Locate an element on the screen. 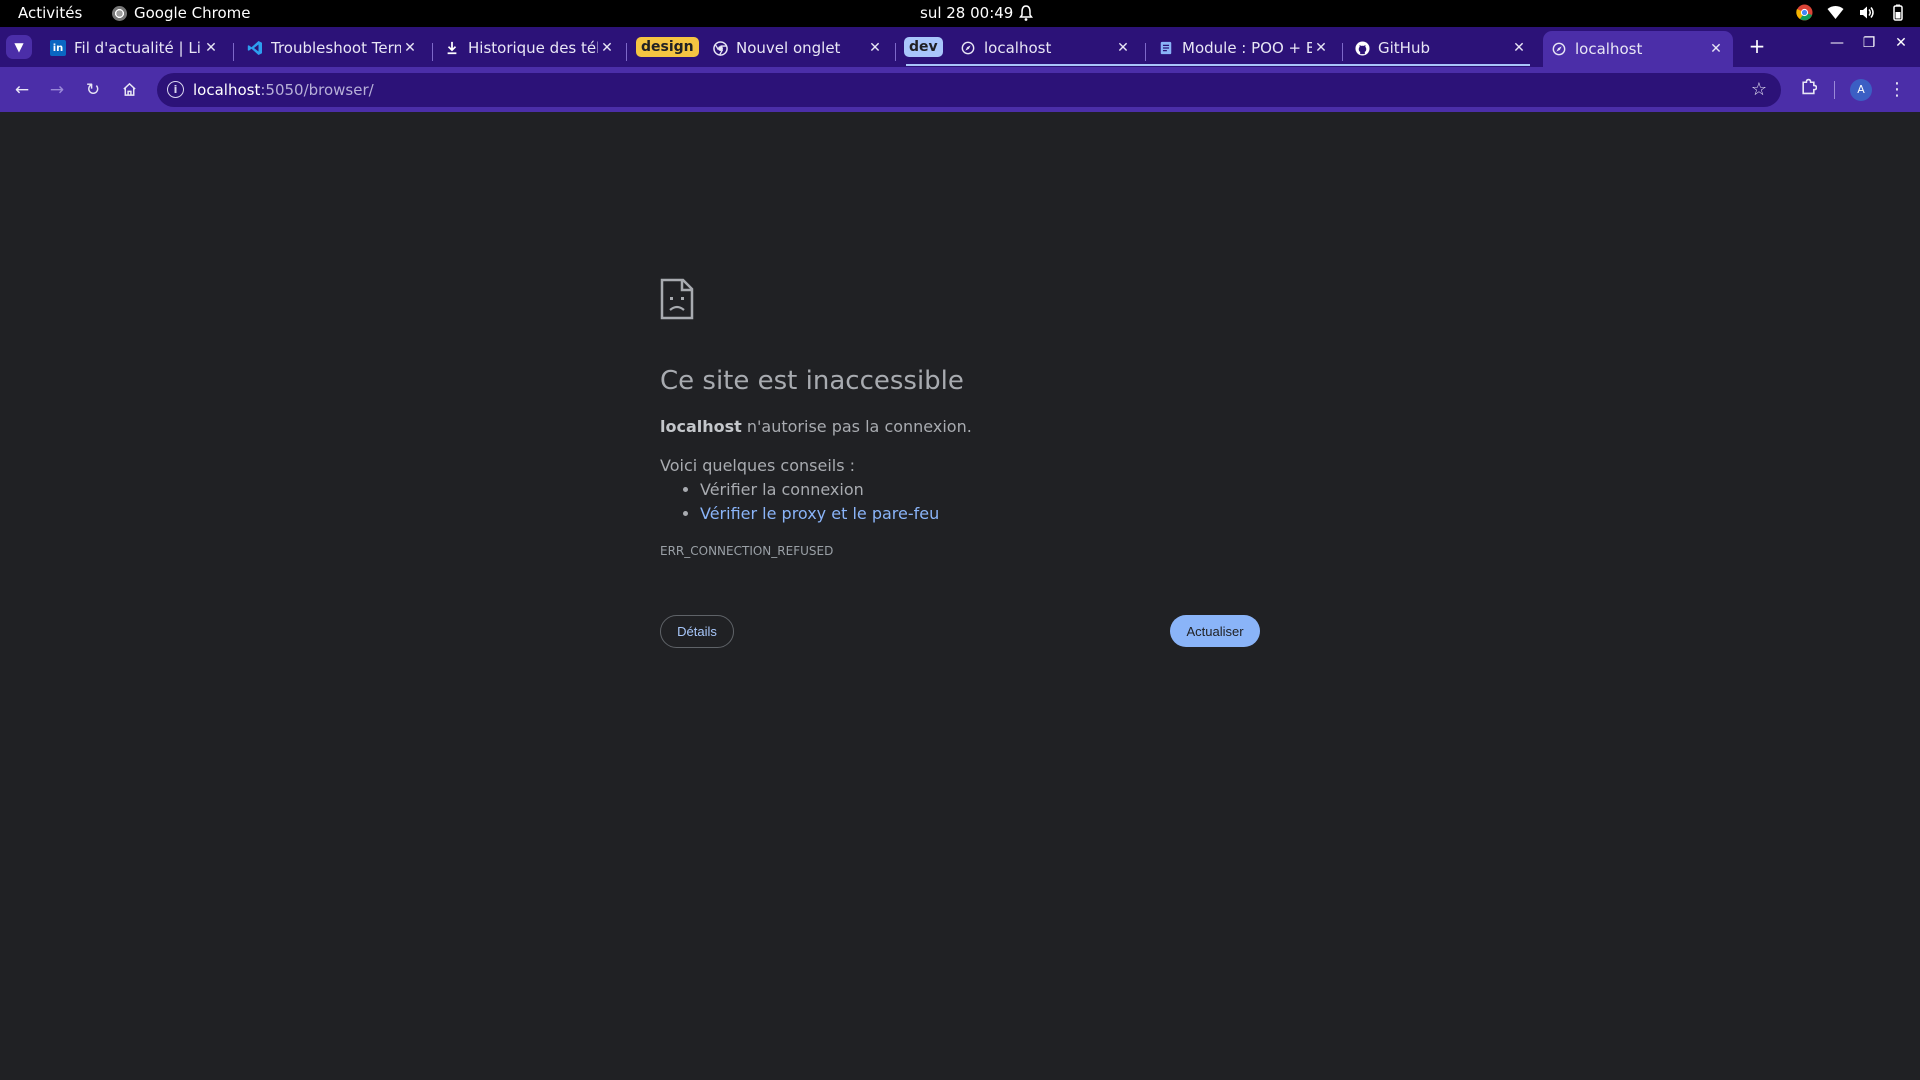  system-top-bar: Activités Google Chrome sul 28 00:49 is located at coordinates (960, 13).